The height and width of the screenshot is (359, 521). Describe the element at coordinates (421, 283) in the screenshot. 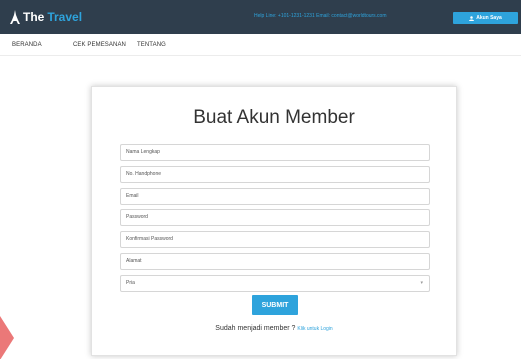

I see `chevron-down-icon: ▾` at that location.